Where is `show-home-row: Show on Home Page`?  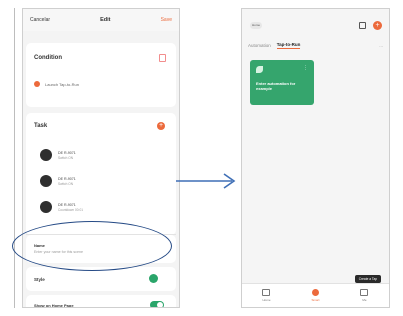 show-home-row: Show on Home Page is located at coordinates (101, 301).